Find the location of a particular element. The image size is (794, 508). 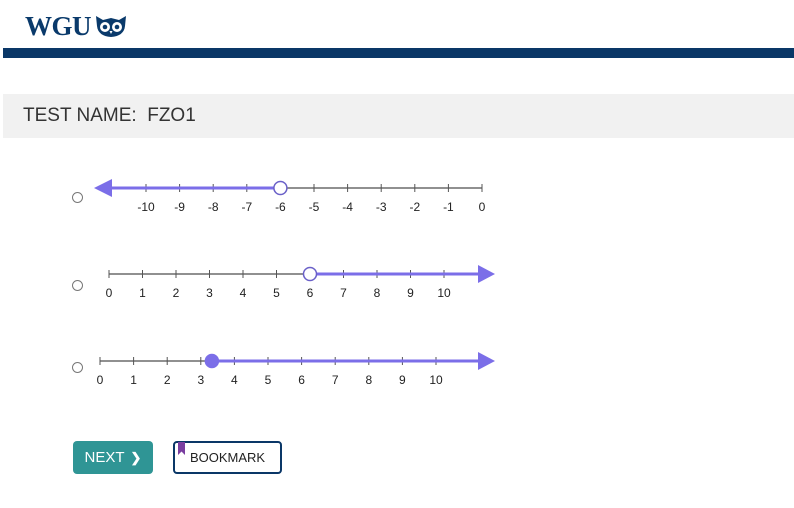

tick-label: -9 is located at coordinates (179, 207).